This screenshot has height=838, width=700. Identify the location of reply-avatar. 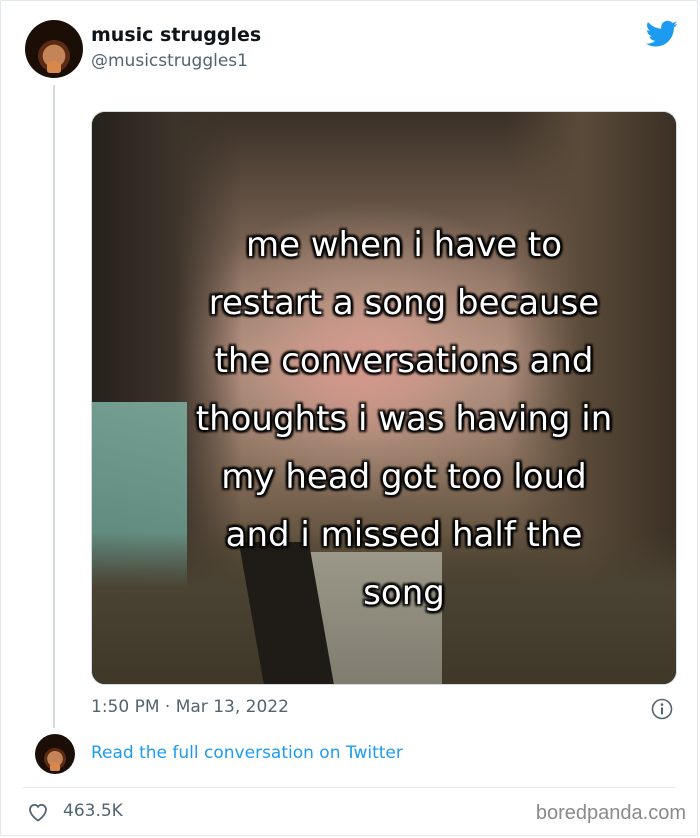
(55, 754).